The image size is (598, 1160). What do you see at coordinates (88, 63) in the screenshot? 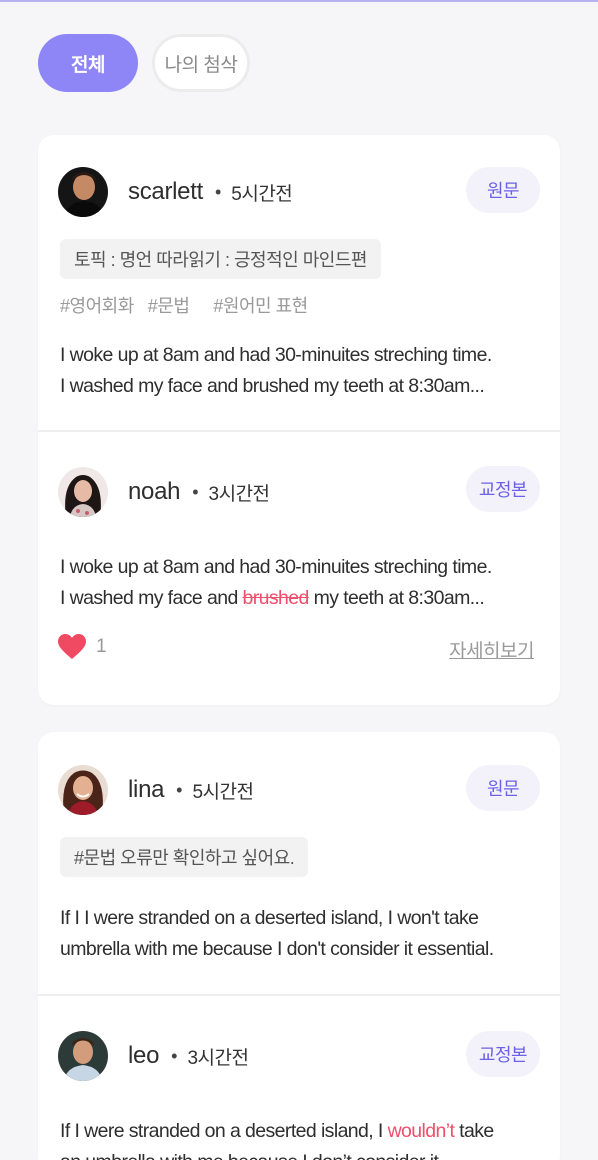
I see `filter-all-button: 전체` at bounding box center [88, 63].